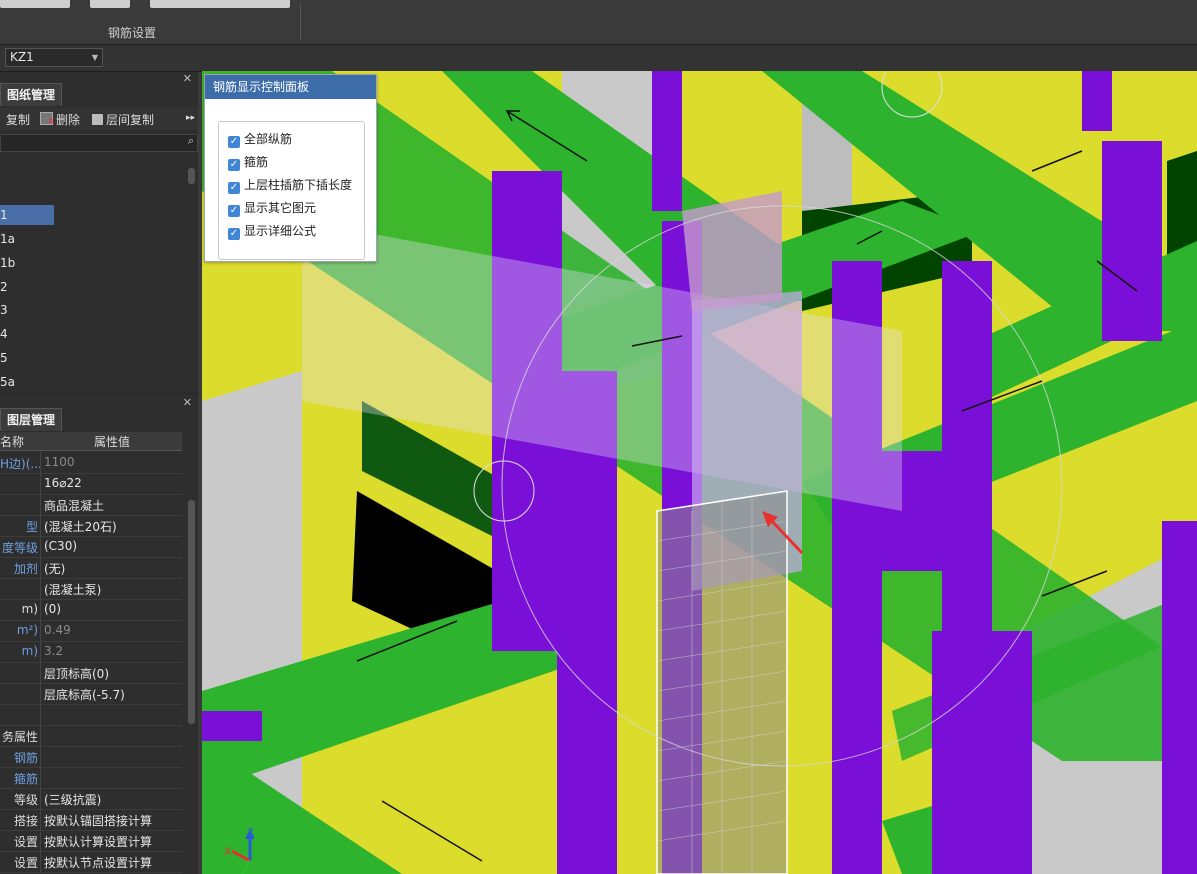 The height and width of the screenshot is (874, 1197). What do you see at coordinates (59, 462) in the screenshot?
I see `property-value: 1100` at bounding box center [59, 462].